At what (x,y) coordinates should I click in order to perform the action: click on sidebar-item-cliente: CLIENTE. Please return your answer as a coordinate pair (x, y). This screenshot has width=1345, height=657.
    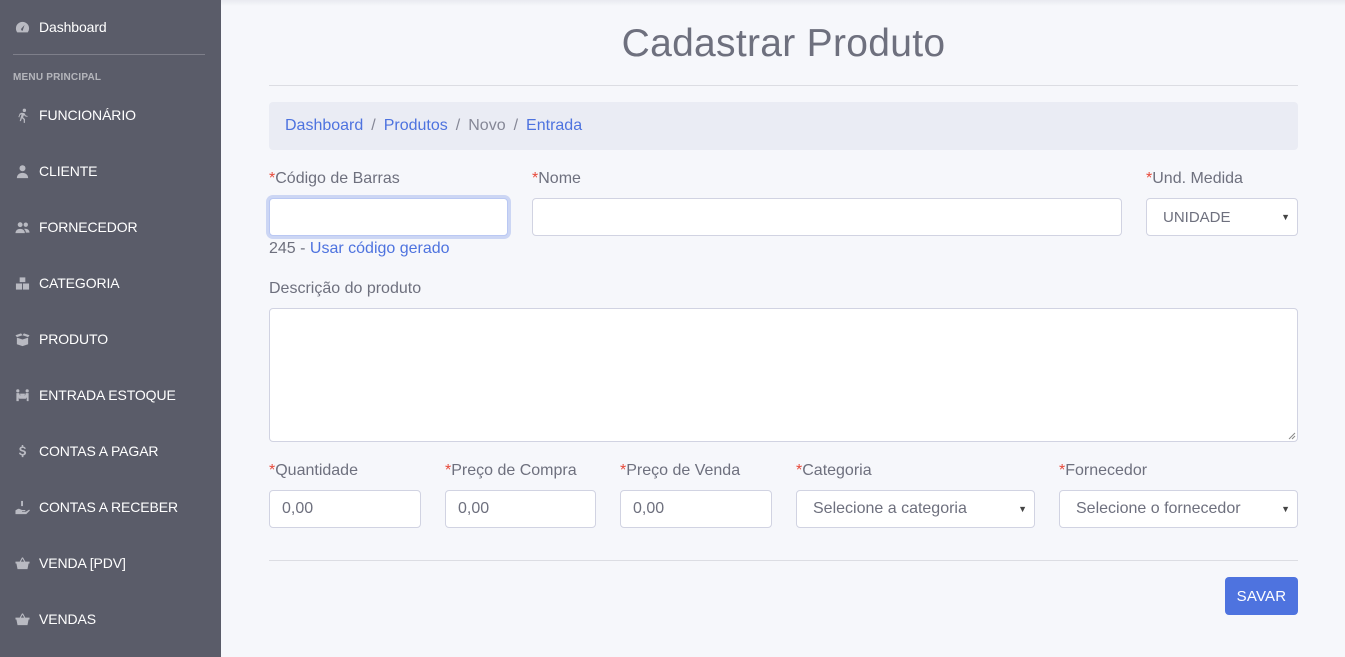
    Looking at the image, I should click on (110, 171).